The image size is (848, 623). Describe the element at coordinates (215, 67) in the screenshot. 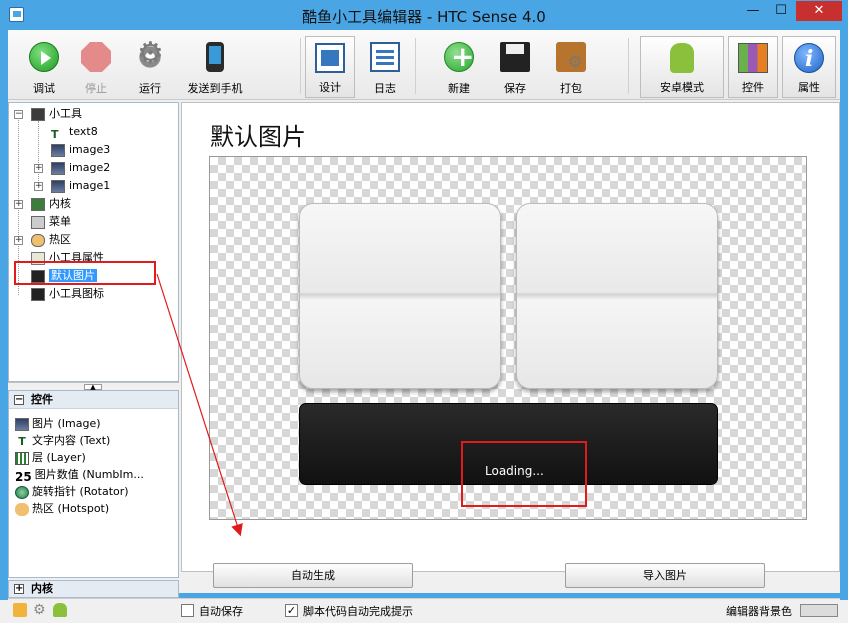

I see `send-to-phone-button: 发送到手机` at that location.